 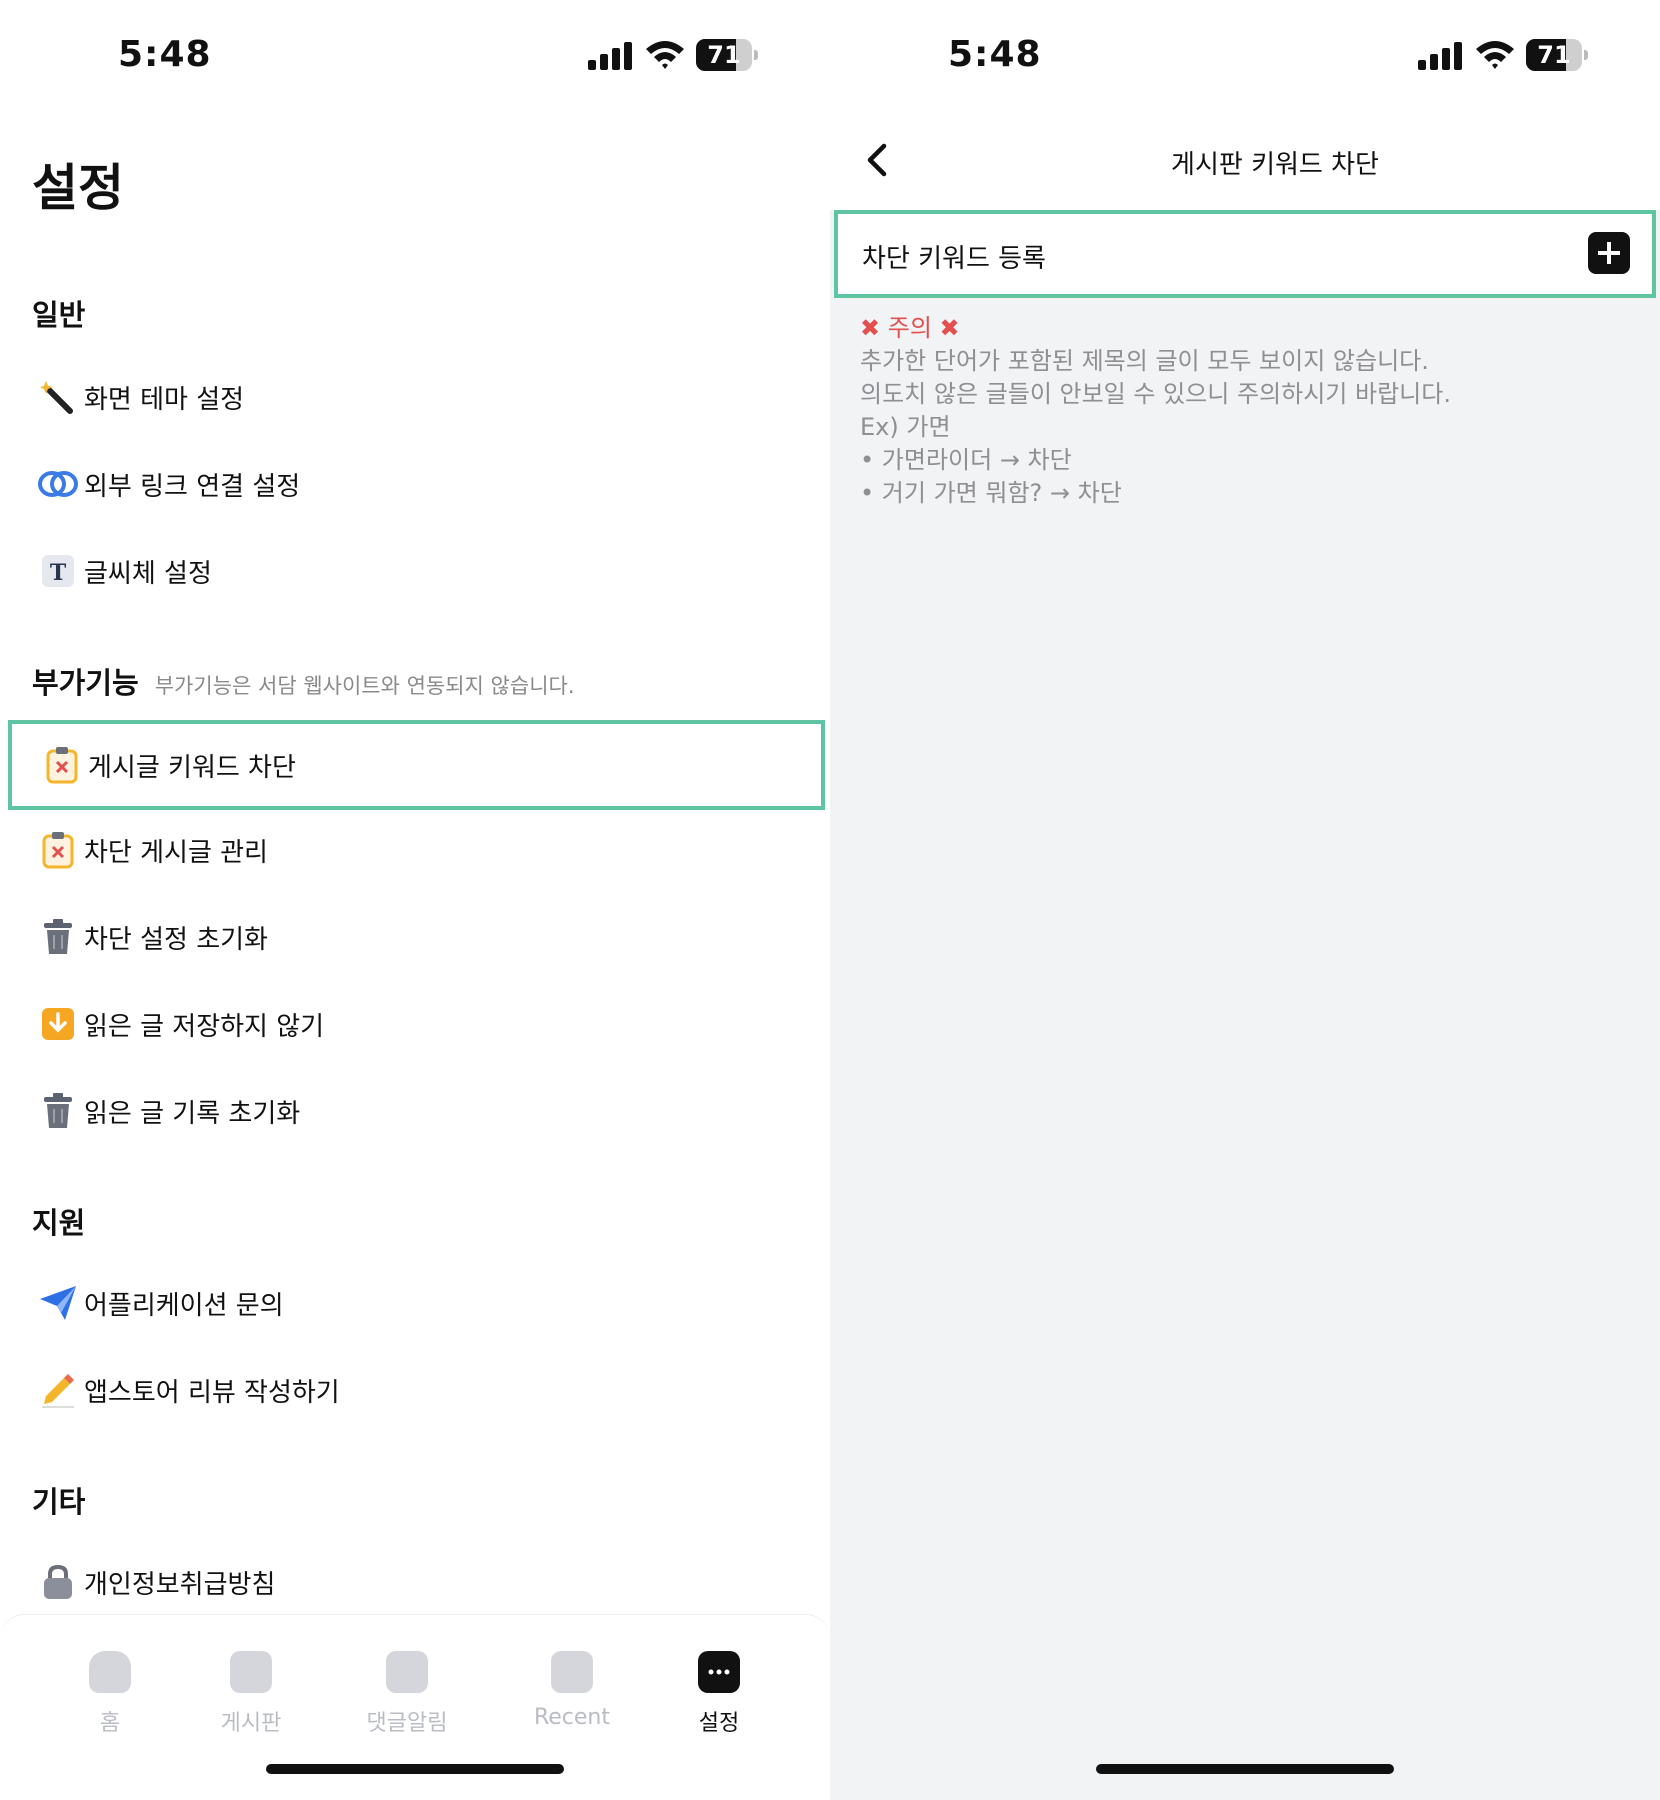 What do you see at coordinates (407, 1672) in the screenshot?
I see `comment-alert-icon` at bounding box center [407, 1672].